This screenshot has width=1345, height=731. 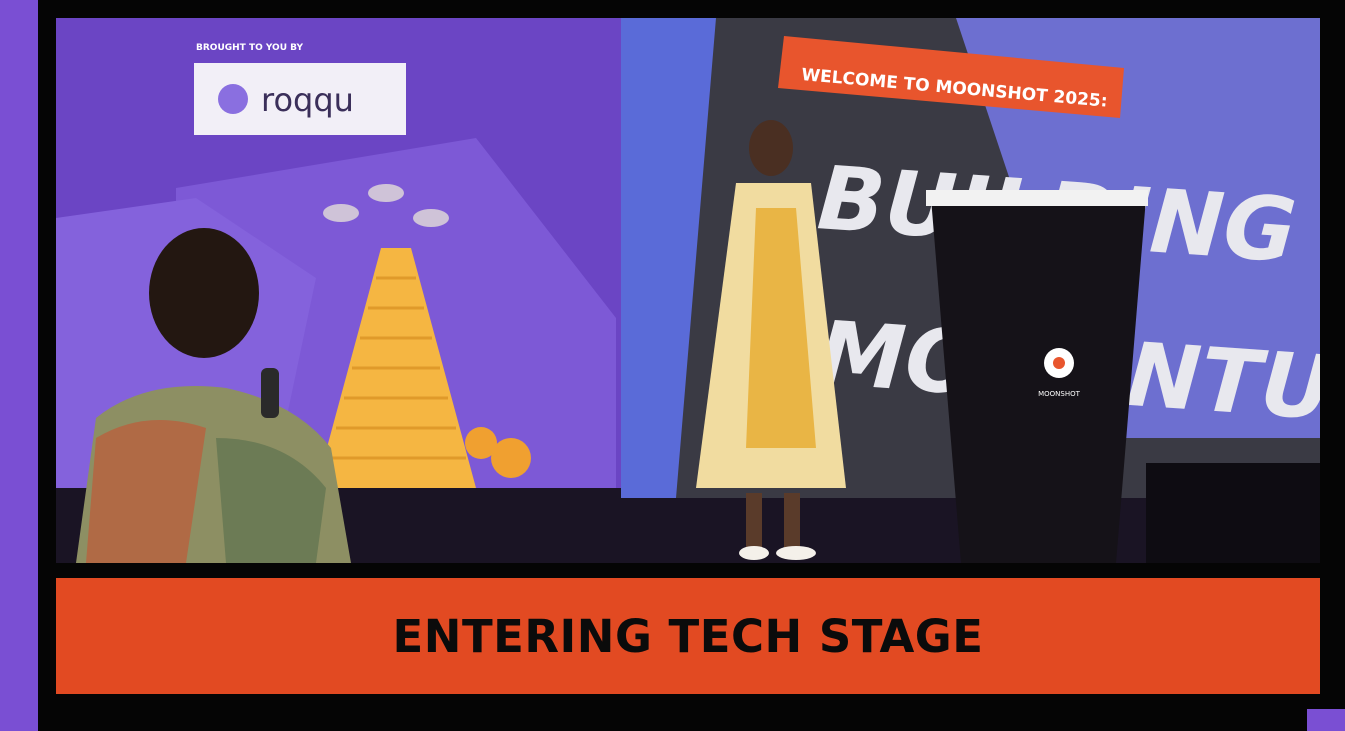 What do you see at coordinates (19, 365) in the screenshot?
I see `purple-border-left` at bounding box center [19, 365].